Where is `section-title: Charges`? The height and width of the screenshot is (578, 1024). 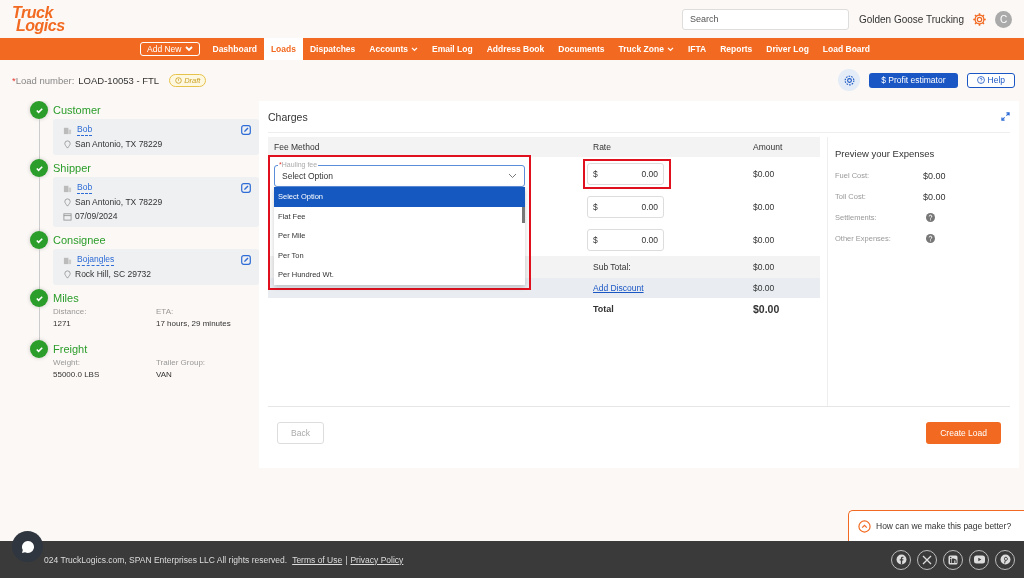
section-title: Charges is located at coordinates (288, 116).